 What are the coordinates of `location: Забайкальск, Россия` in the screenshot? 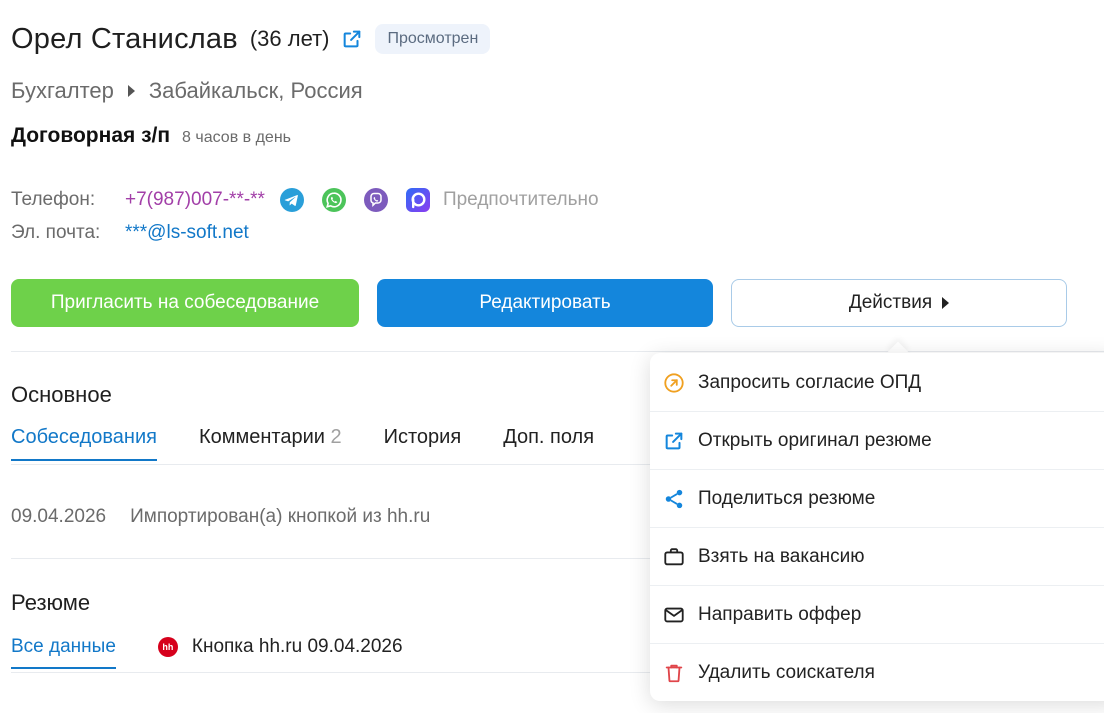 It's located at (255, 90).